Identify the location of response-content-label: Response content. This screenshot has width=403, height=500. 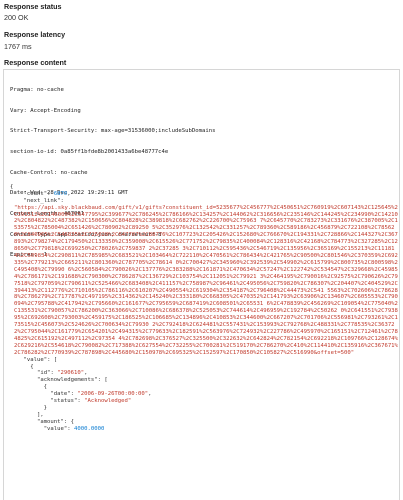
(35, 62).